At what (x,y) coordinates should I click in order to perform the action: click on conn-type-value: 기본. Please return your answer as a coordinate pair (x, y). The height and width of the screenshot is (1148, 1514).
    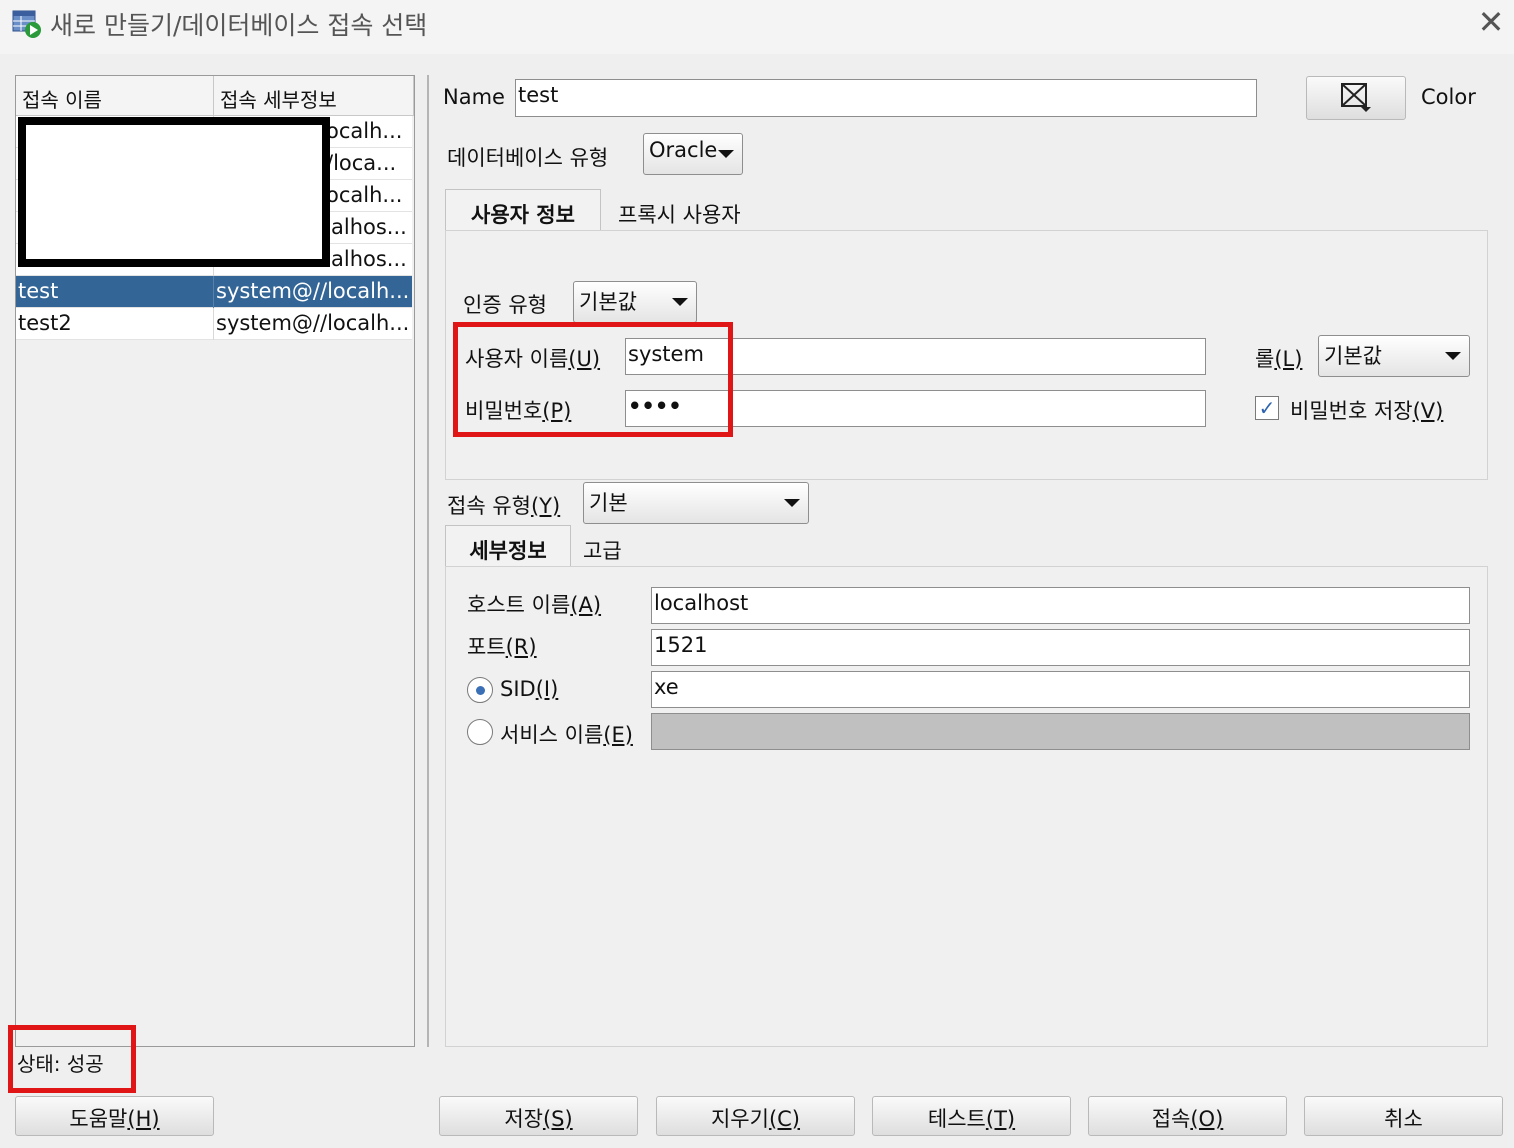
    Looking at the image, I should click on (608, 503).